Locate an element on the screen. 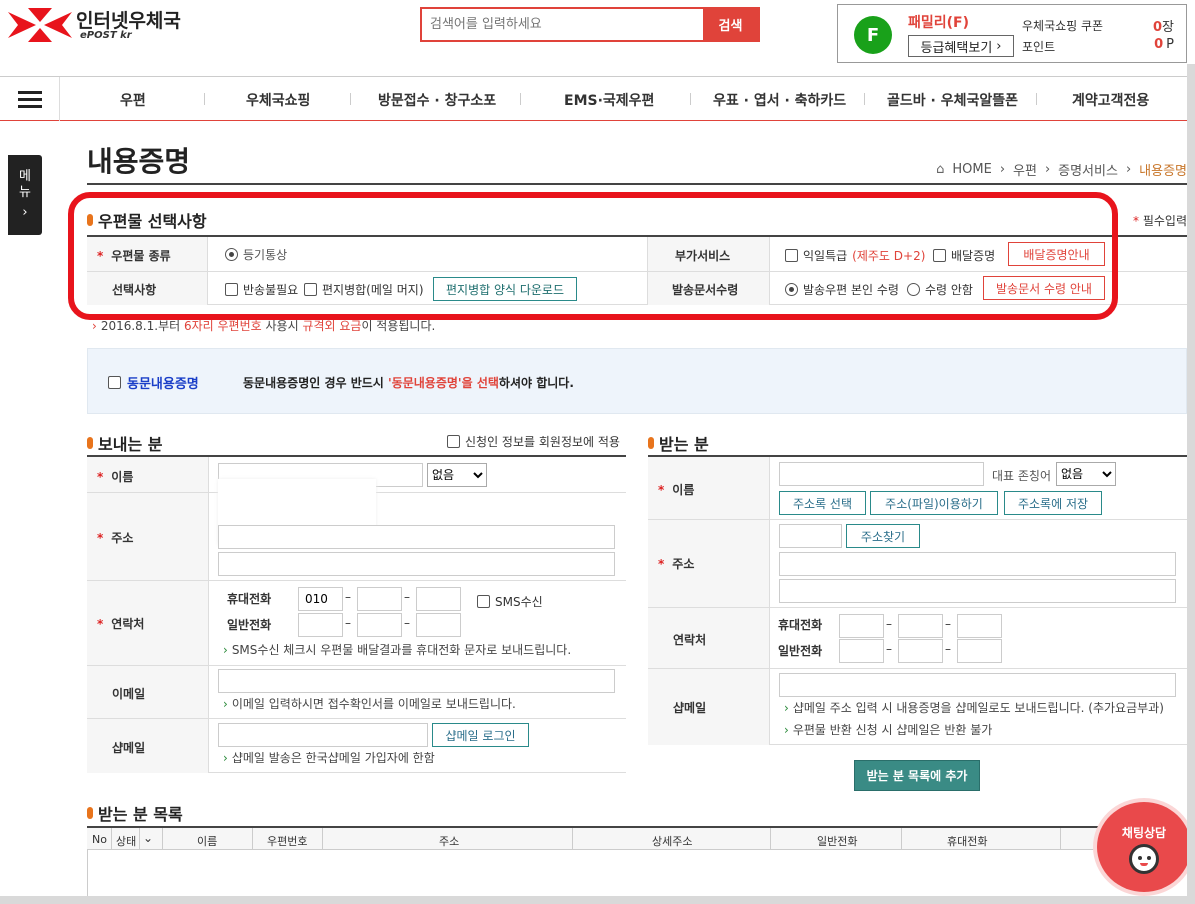 The image size is (1195, 904). chat-consult-button: 채팅상담 is located at coordinates (1144, 847).